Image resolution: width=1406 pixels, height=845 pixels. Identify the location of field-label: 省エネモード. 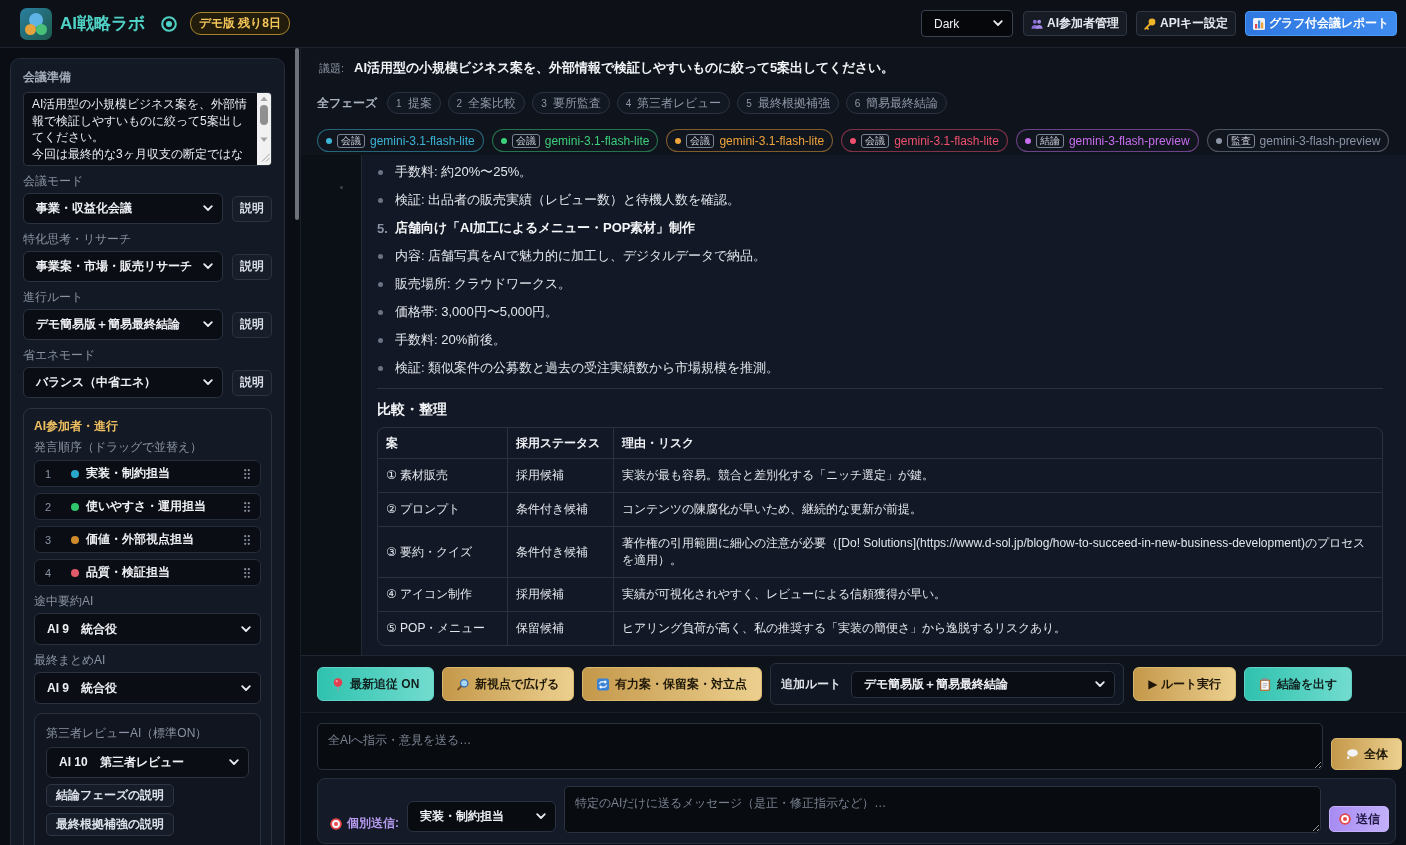
(59, 355).